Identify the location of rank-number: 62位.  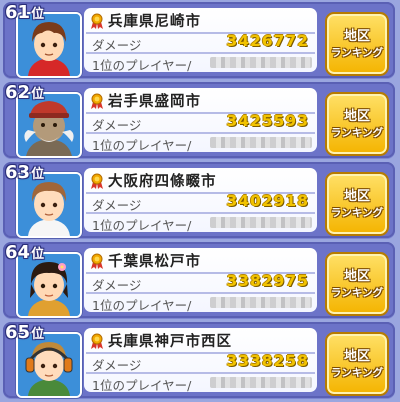
(25, 92).